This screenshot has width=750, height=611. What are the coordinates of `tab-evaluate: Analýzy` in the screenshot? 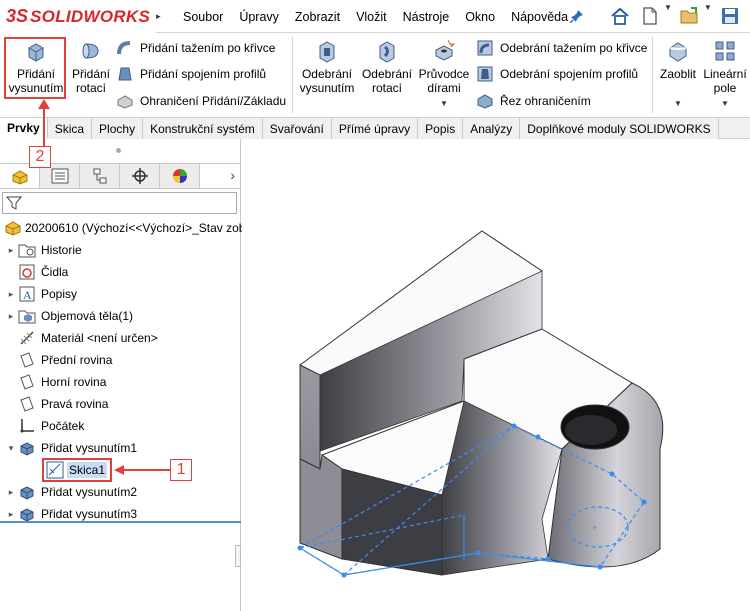 It's located at (492, 128).